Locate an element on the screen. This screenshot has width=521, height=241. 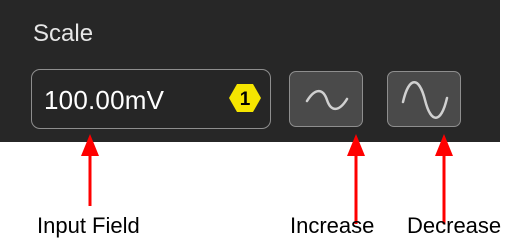
knob-badge-icon: 1 is located at coordinates (245, 98).